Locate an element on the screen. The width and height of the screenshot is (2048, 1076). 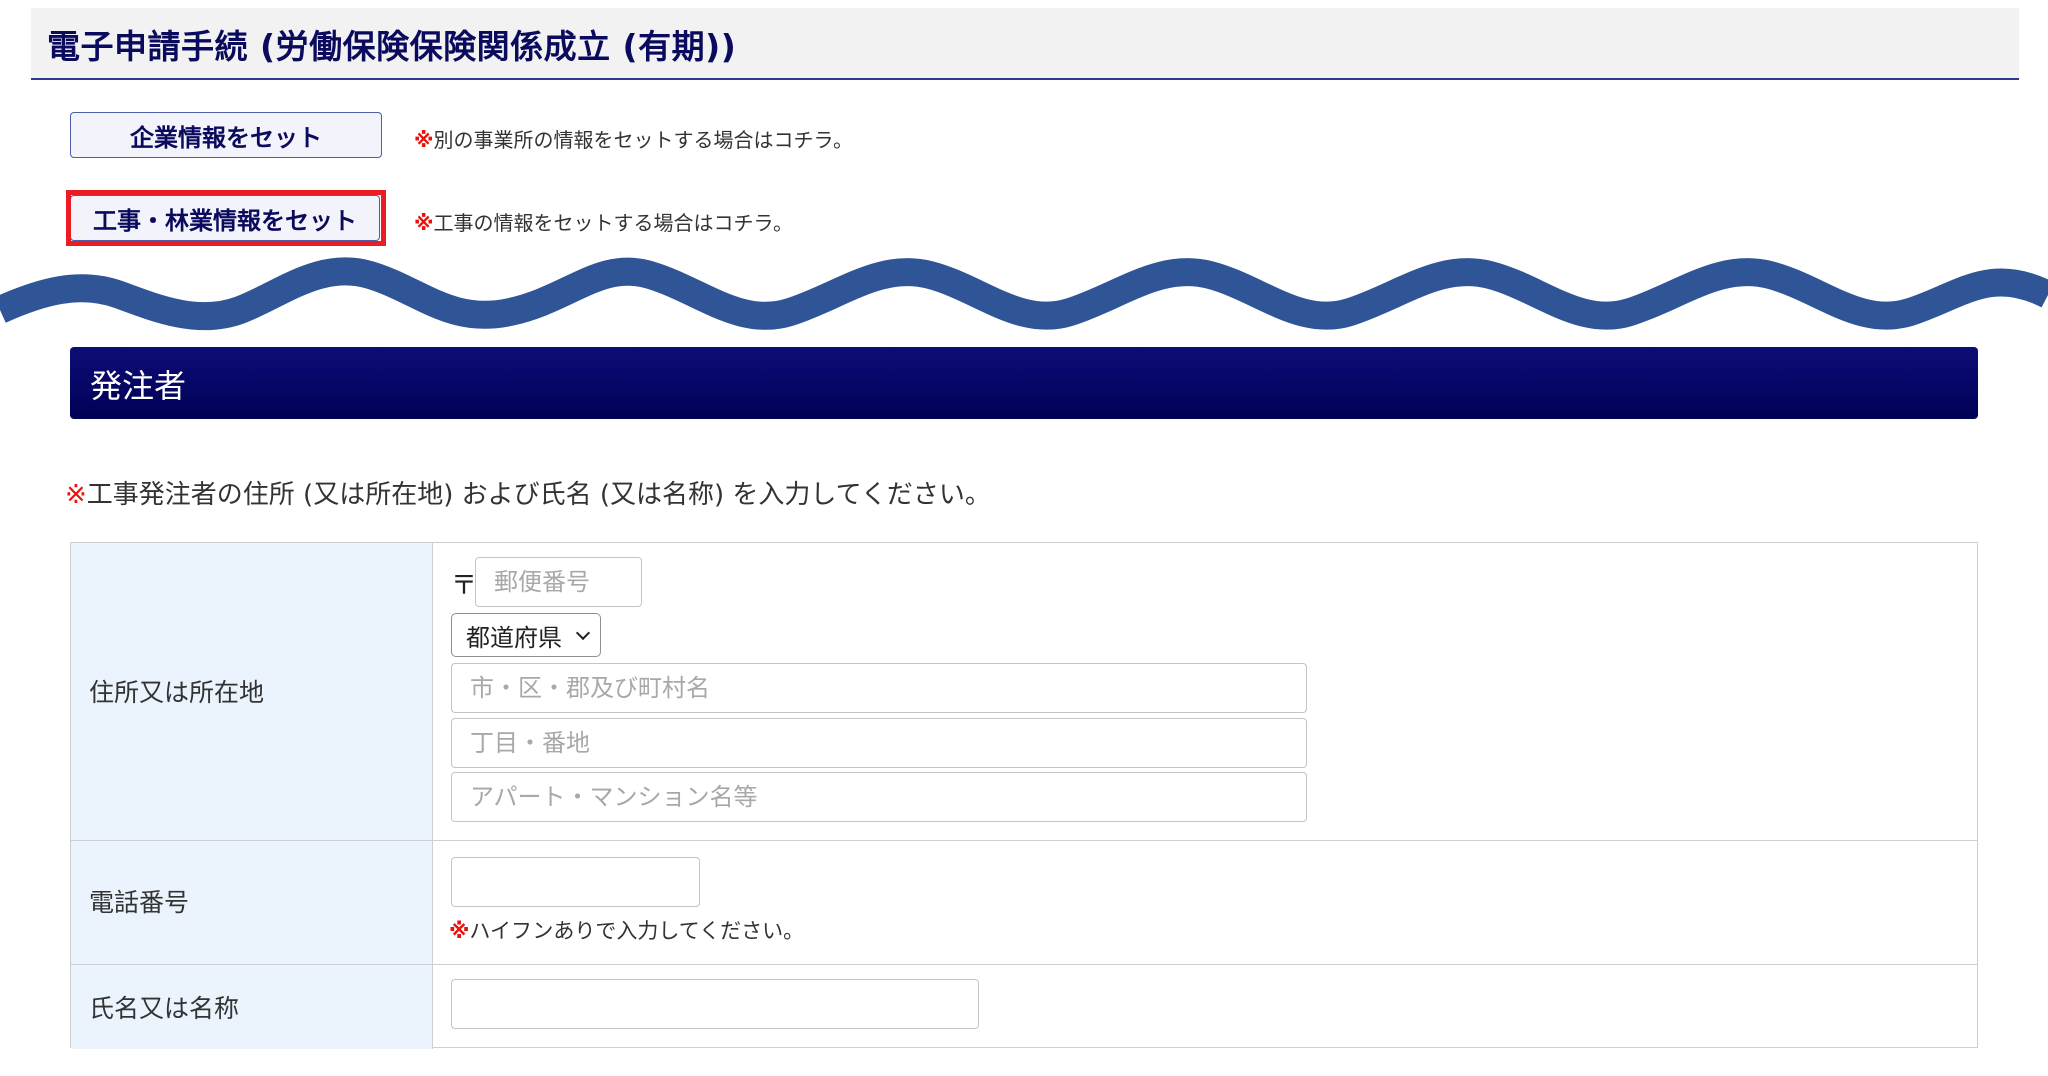
page-title: 電子申請手続 (労働保険保険関係成立 (有期)) is located at coordinates (392, 46).